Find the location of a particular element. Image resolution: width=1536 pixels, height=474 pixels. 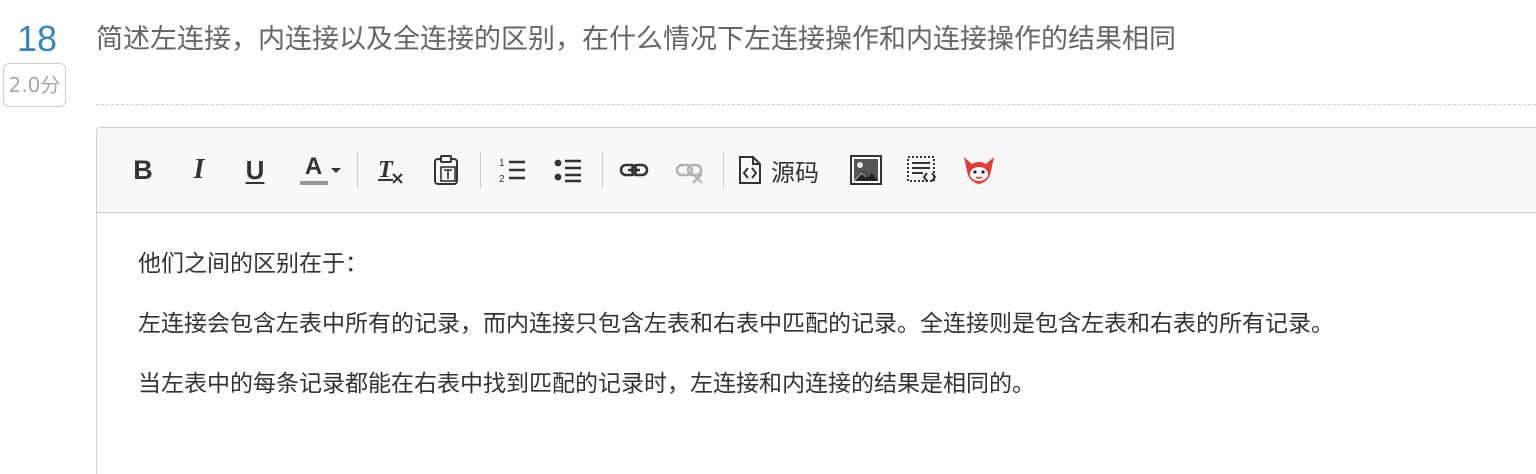

underline-icon: U is located at coordinates (255, 169).